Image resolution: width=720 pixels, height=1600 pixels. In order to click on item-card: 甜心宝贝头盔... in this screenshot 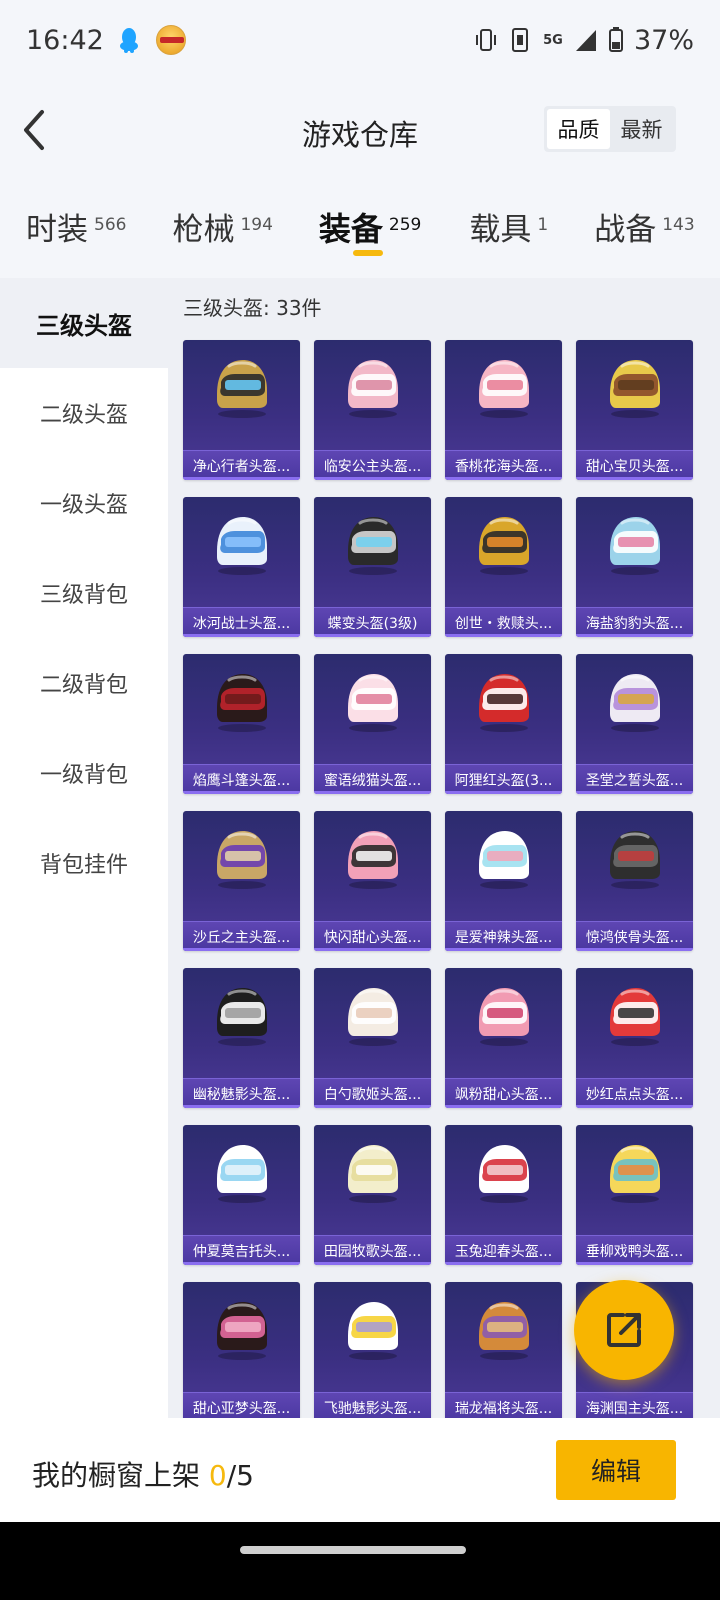, I will do `click(634, 410)`.